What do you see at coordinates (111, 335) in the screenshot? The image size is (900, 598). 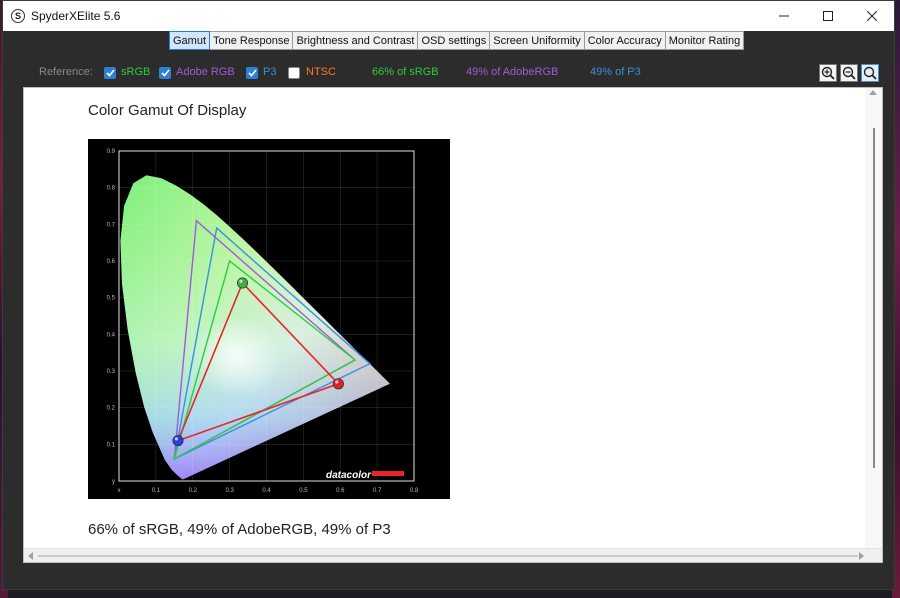 I see `y-tick-label: 0.4` at bounding box center [111, 335].